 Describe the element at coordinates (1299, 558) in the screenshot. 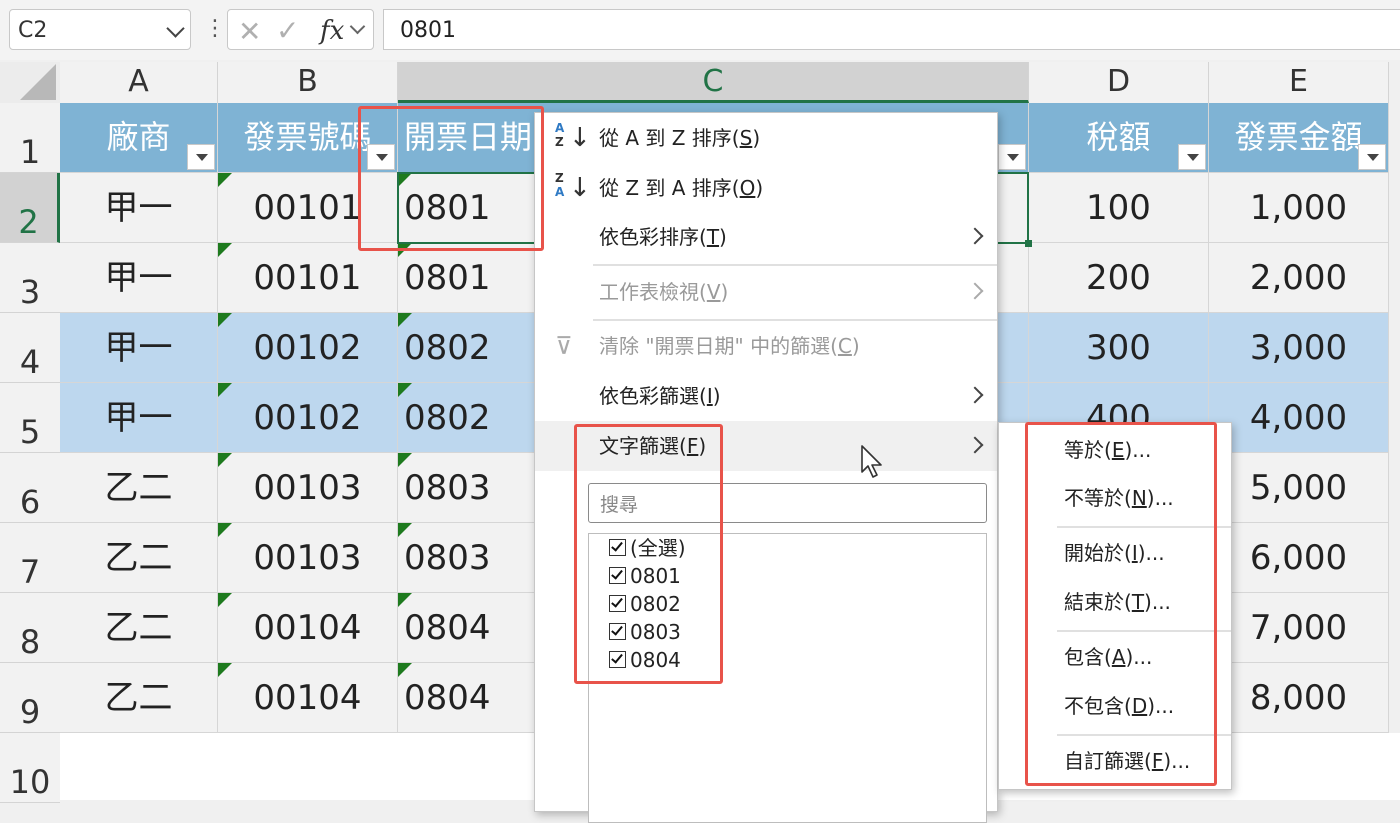

I see `cell-e: 6,000` at that location.